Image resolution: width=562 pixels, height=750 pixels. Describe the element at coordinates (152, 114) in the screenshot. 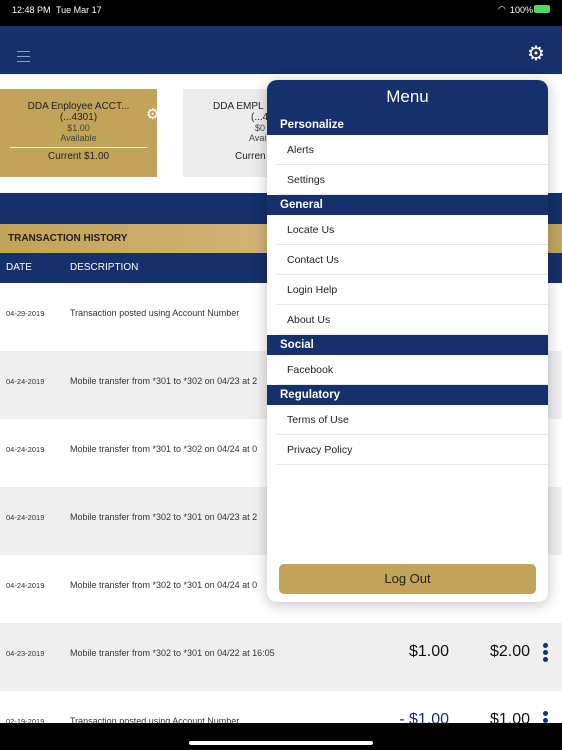

I see `account-settings-gear-icon: ⚙` at that location.